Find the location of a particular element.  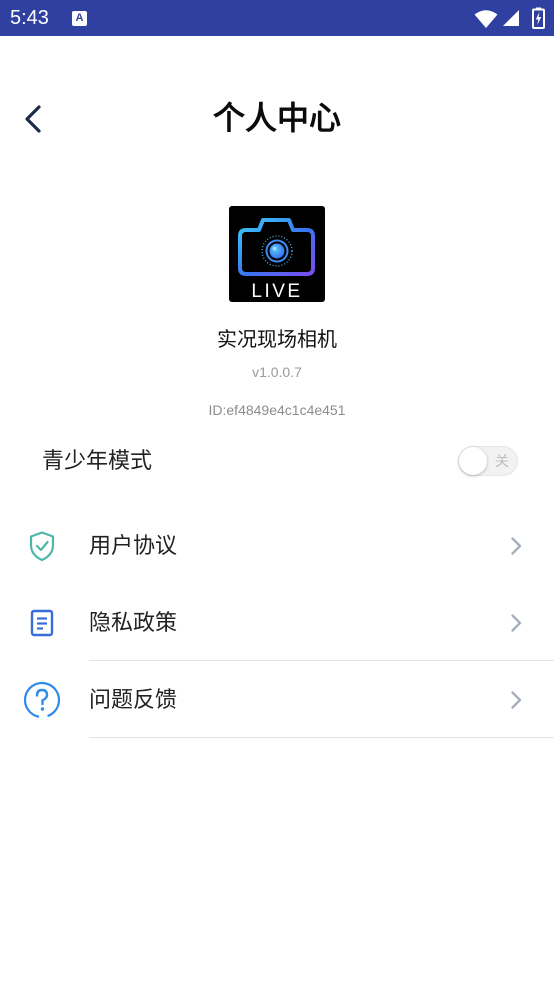

a-notification-icon: A is located at coordinates (79, 18).